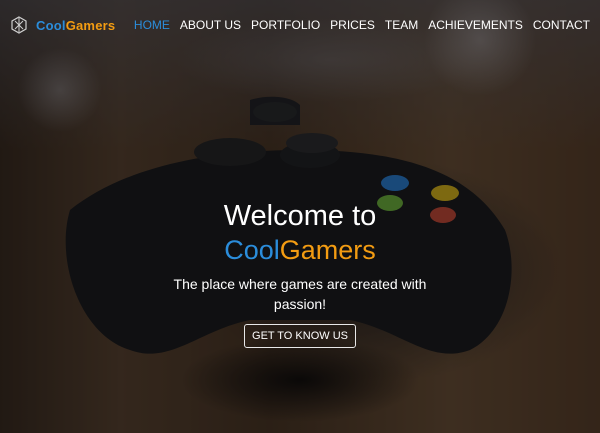 This screenshot has width=600, height=433. I want to click on brand-logo-link: CoolGamers, so click(62, 25).